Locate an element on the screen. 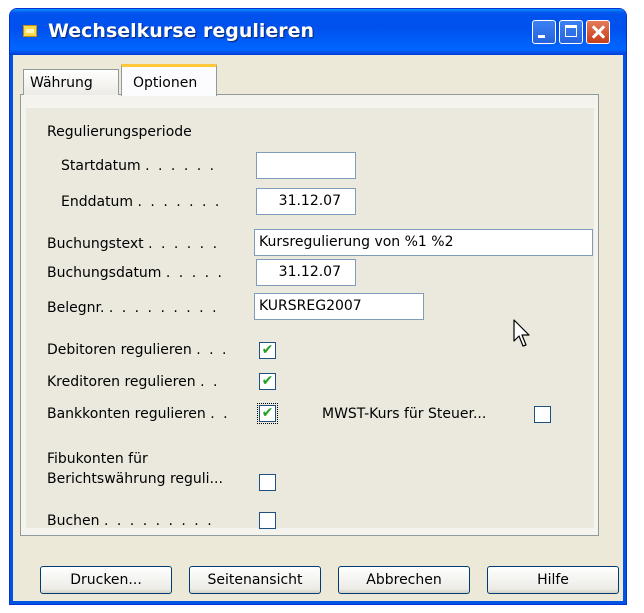  kreditoren-label: Kreditoren regulieren . . is located at coordinates (133, 382).